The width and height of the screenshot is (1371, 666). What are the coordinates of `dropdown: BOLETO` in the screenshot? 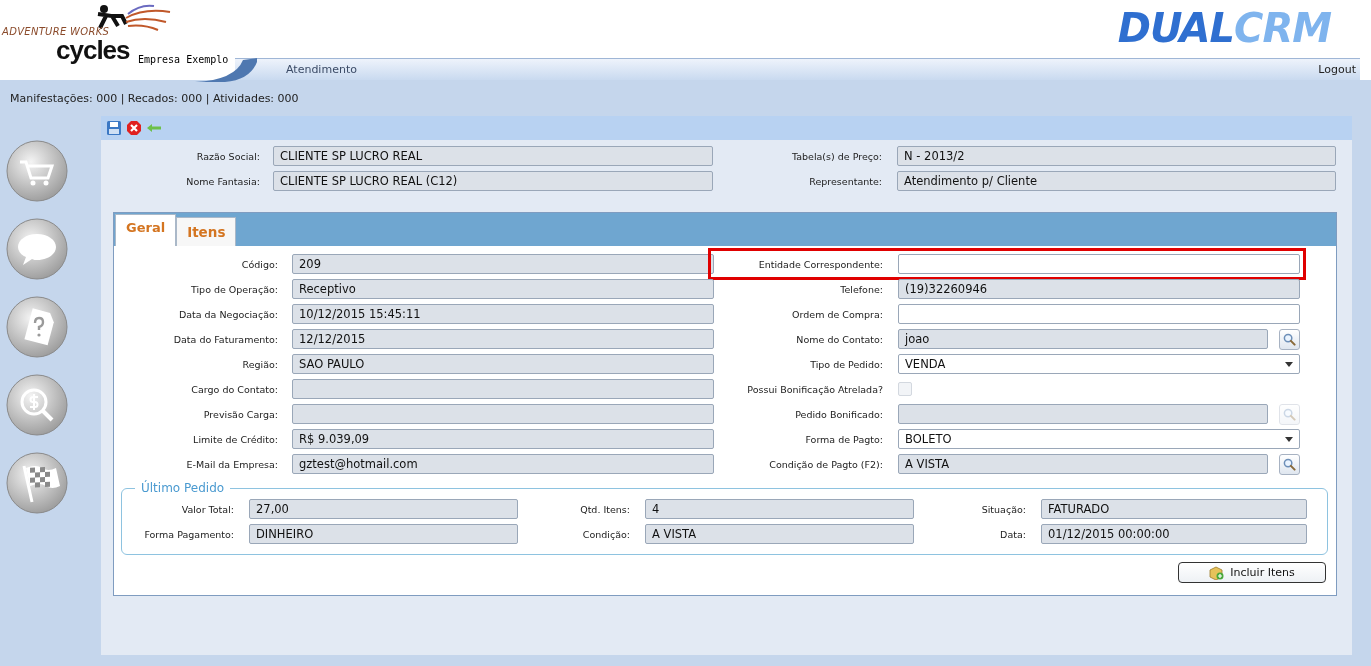 It's located at (1099, 439).